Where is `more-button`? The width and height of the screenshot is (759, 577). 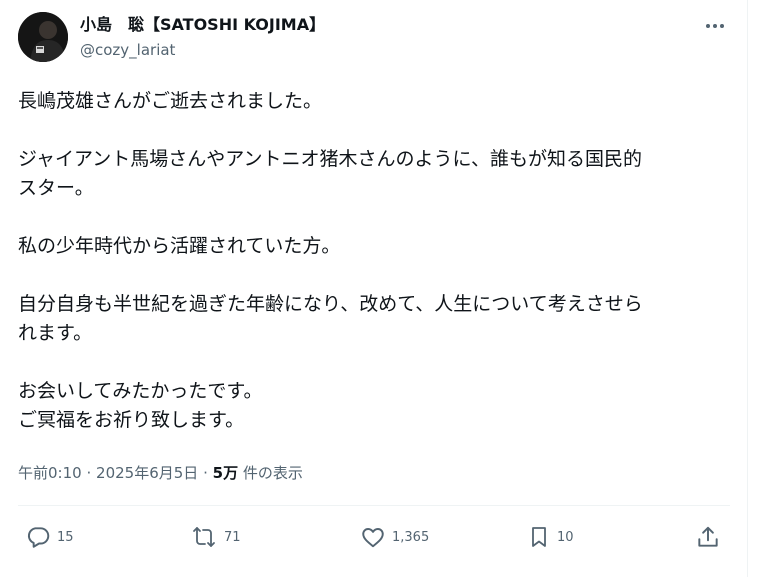
more-button is located at coordinates (715, 26).